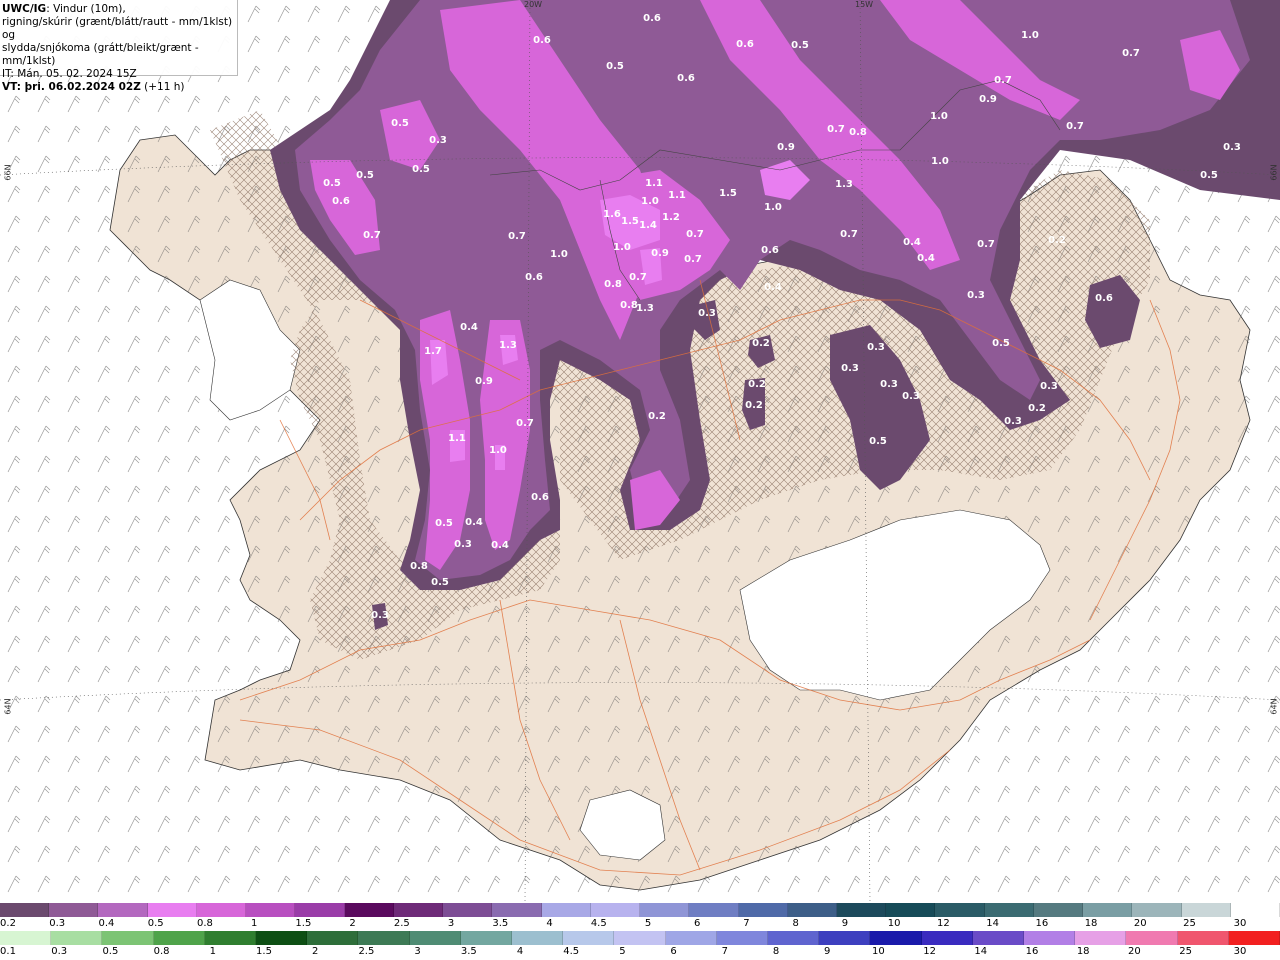 This screenshot has height=960, width=1280. What do you see at coordinates (520, 951) in the screenshot?
I see `legend-label: 4` at bounding box center [520, 951].